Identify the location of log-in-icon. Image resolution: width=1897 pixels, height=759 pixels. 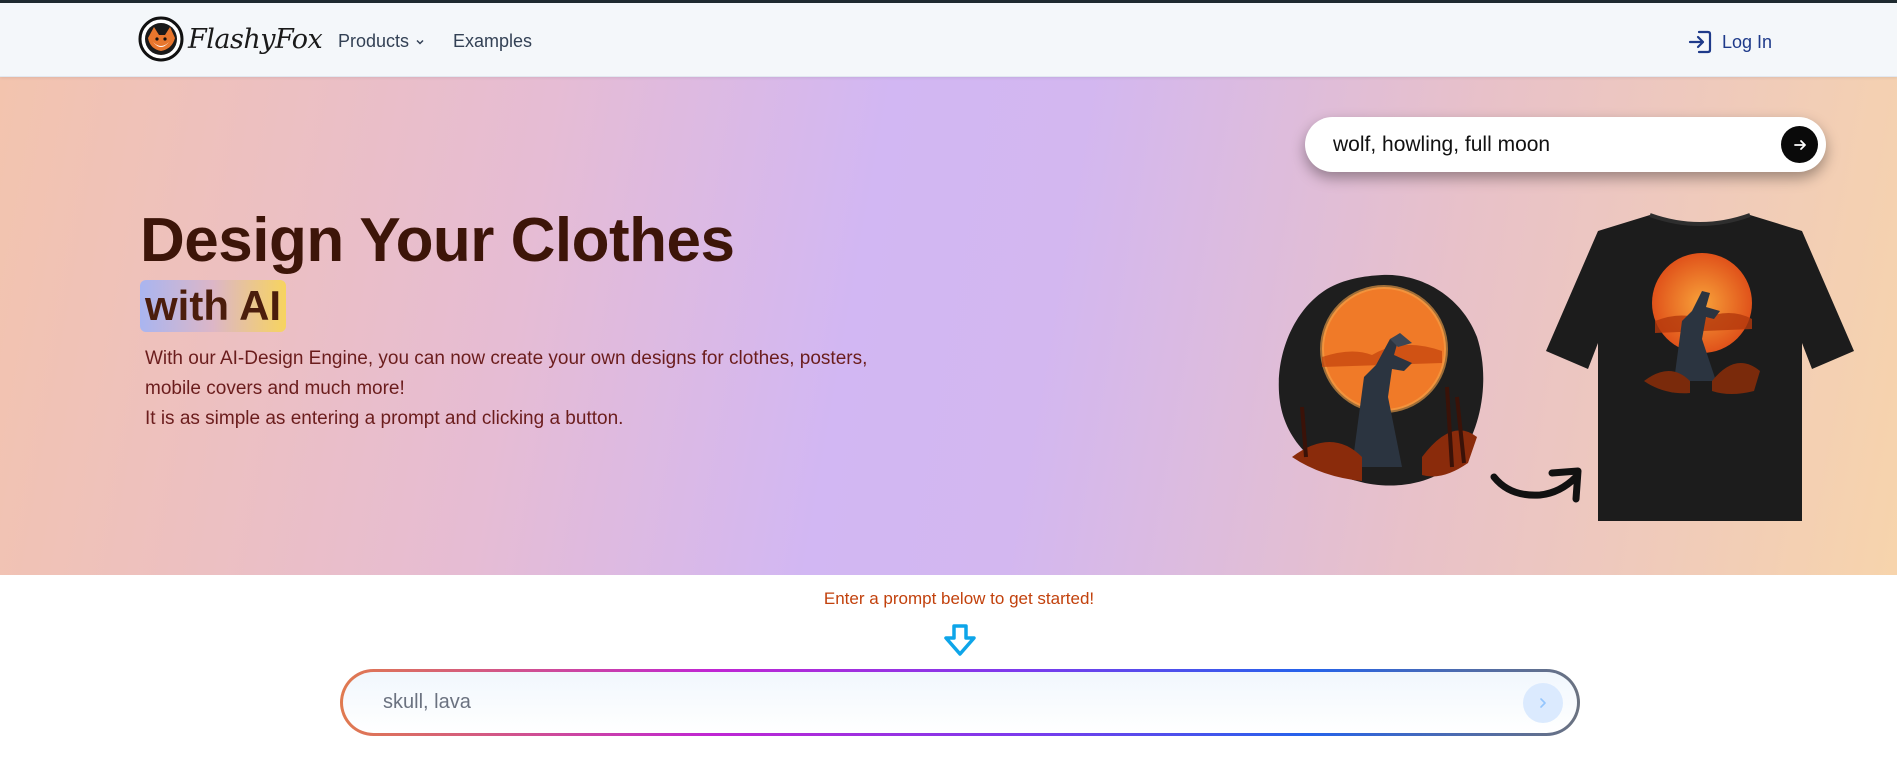
(1700, 42).